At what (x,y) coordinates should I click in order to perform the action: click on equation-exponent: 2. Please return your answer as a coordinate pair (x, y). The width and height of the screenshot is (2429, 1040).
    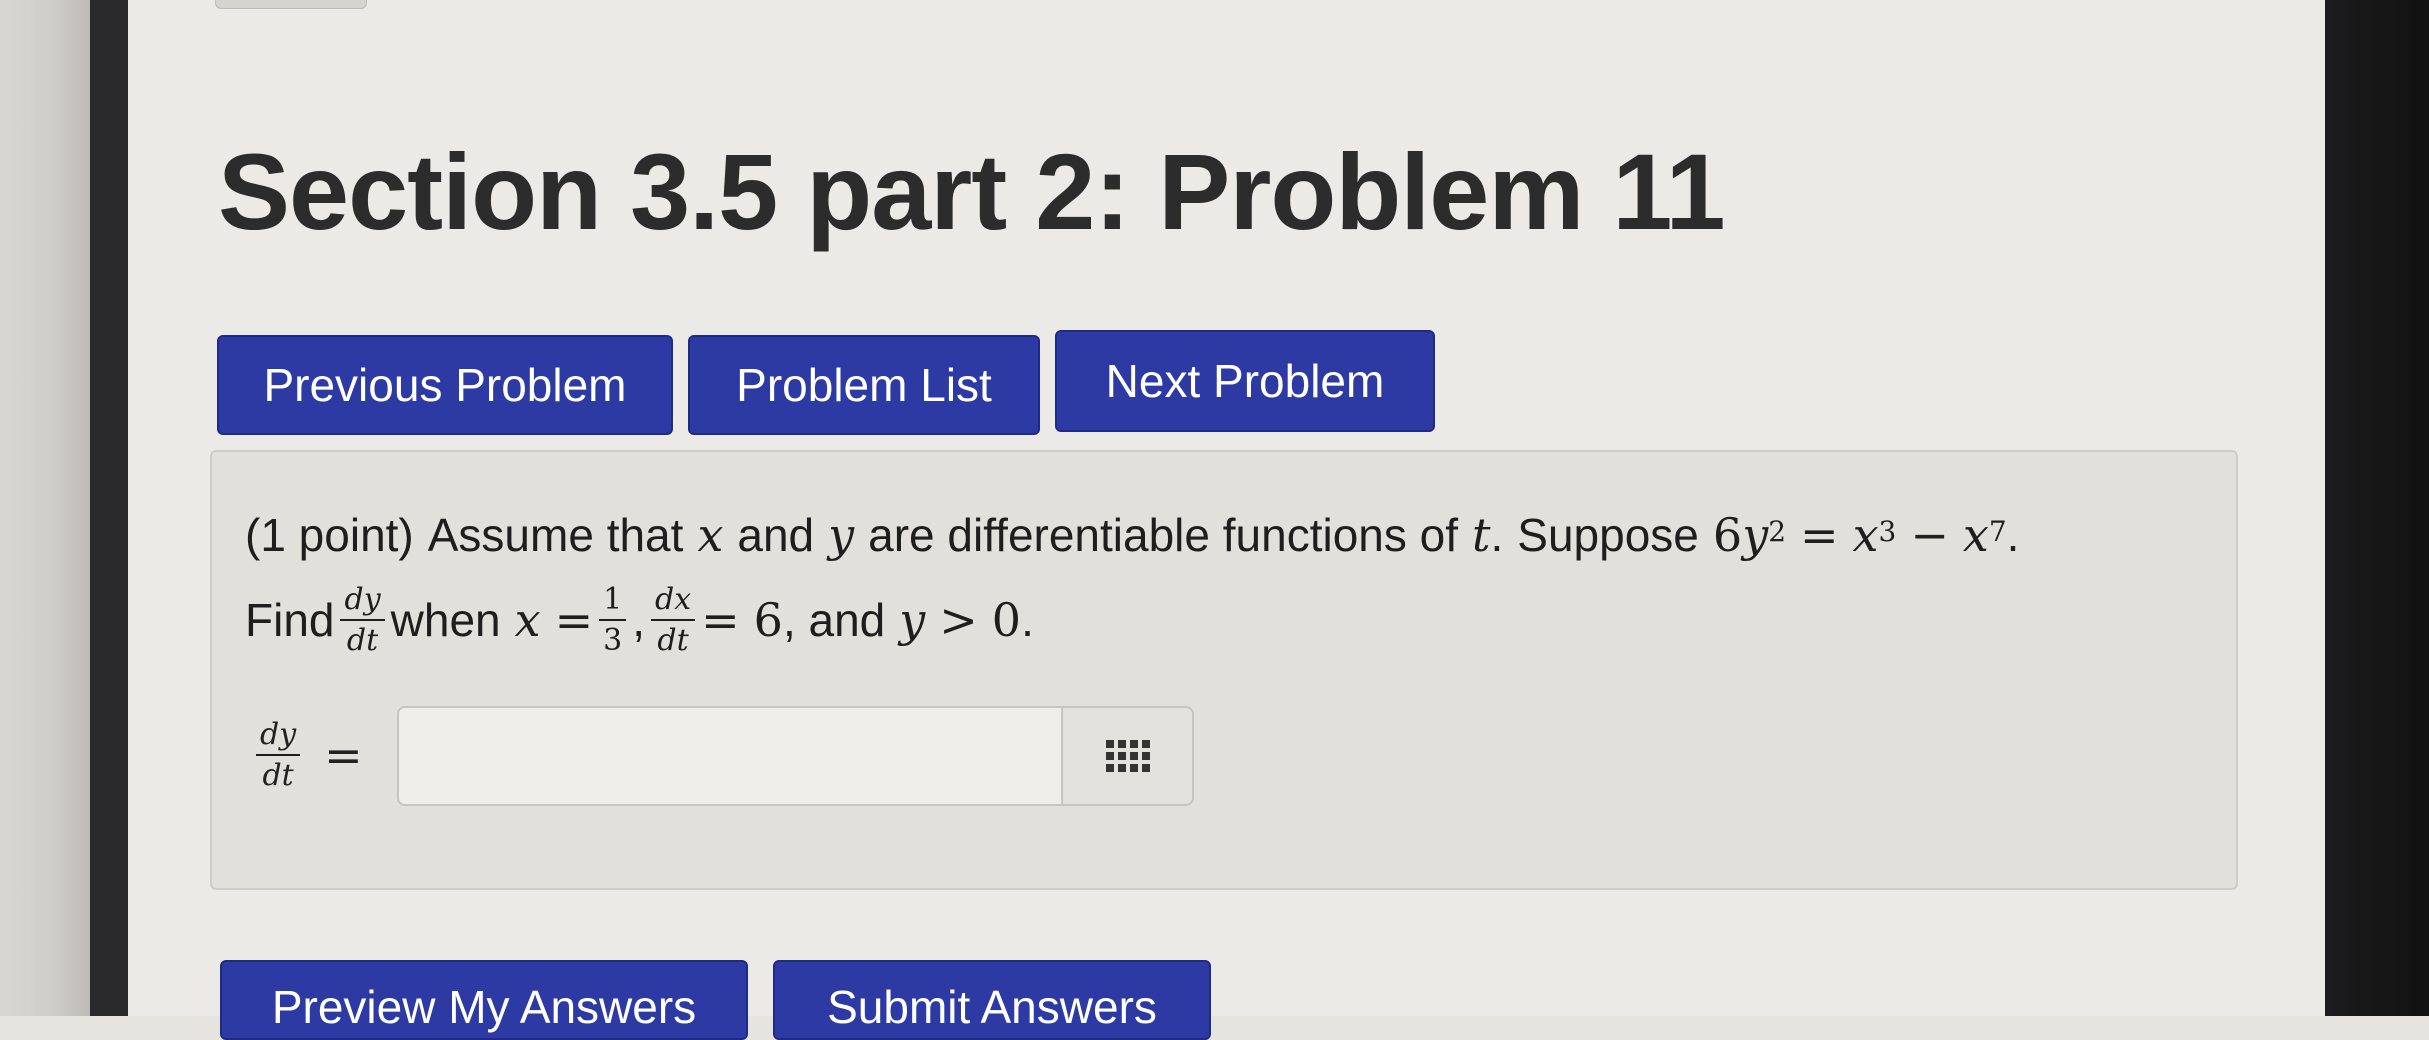
    Looking at the image, I should click on (1777, 531).